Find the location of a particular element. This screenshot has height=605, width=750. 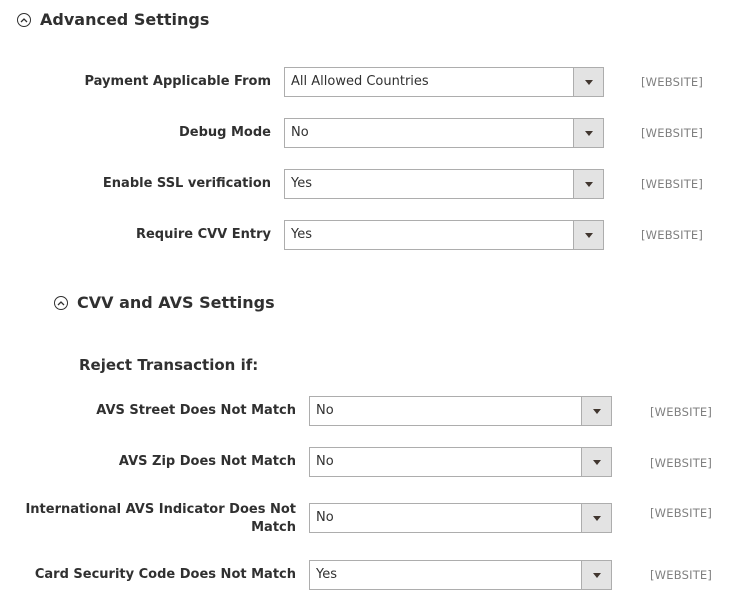

debug-mode-select: No is located at coordinates (444, 133).